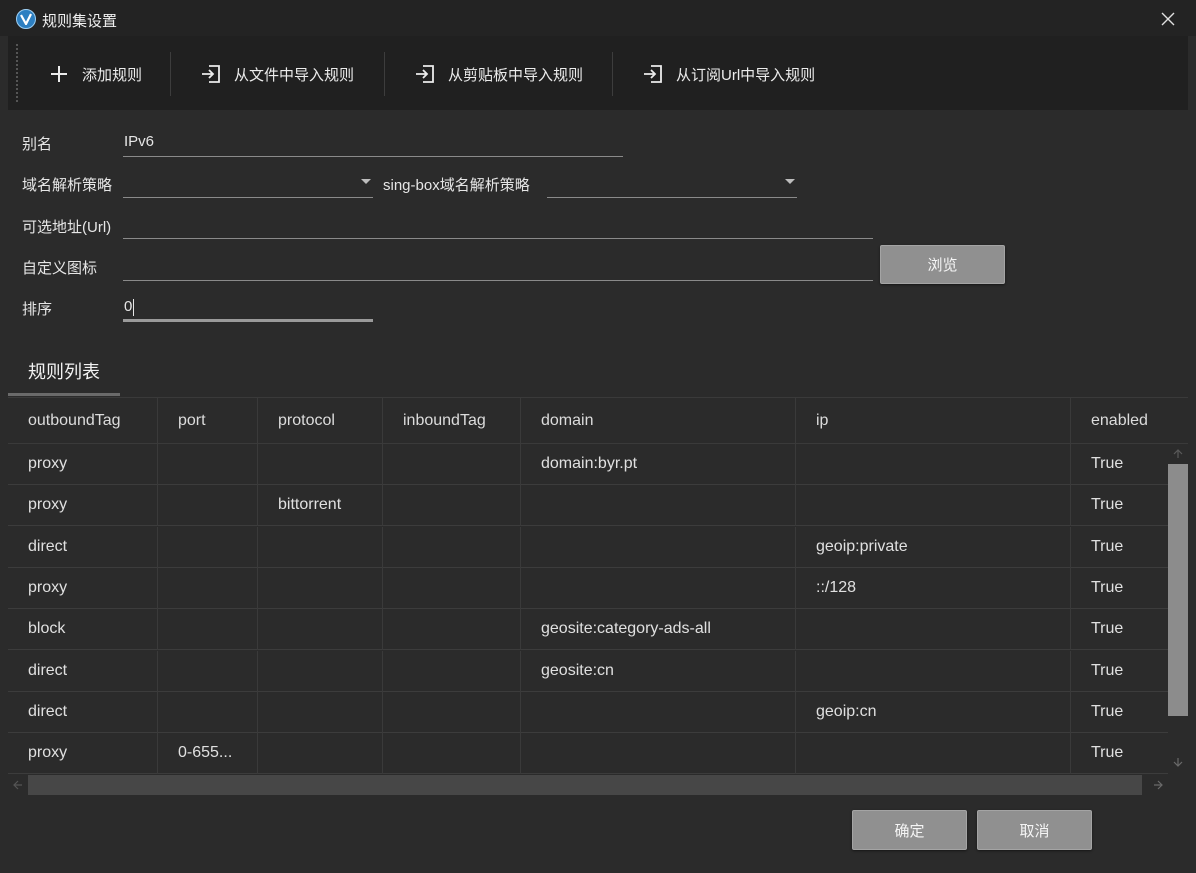  What do you see at coordinates (37, 309) in the screenshot?
I see `sort-label: 排序` at bounding box center [37, 309].